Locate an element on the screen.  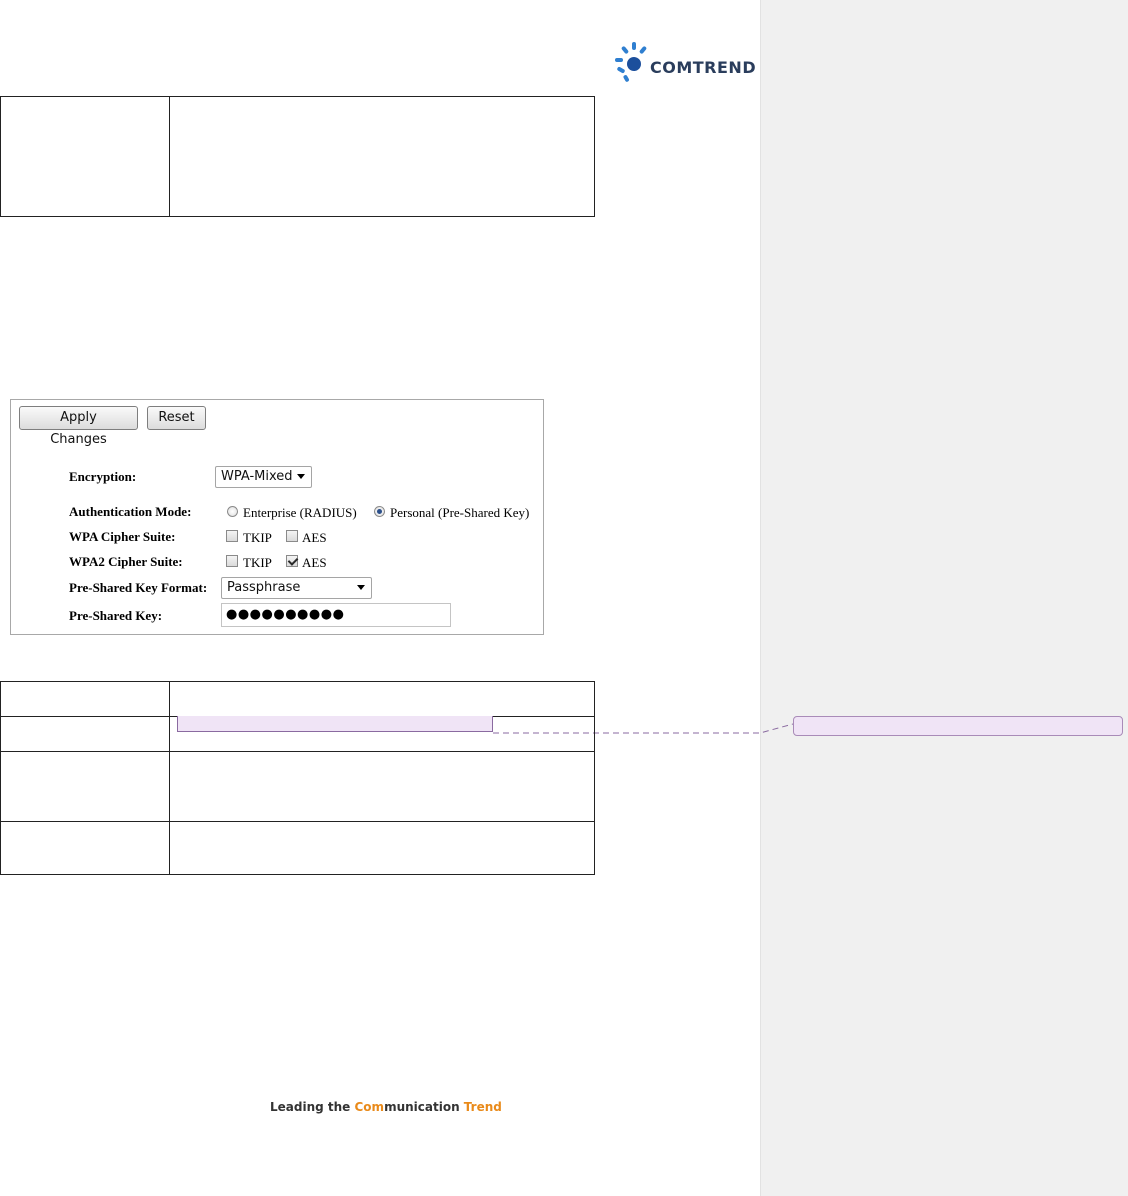
wpa-tkip-label: TKIP is located at coordinates (257, 537).